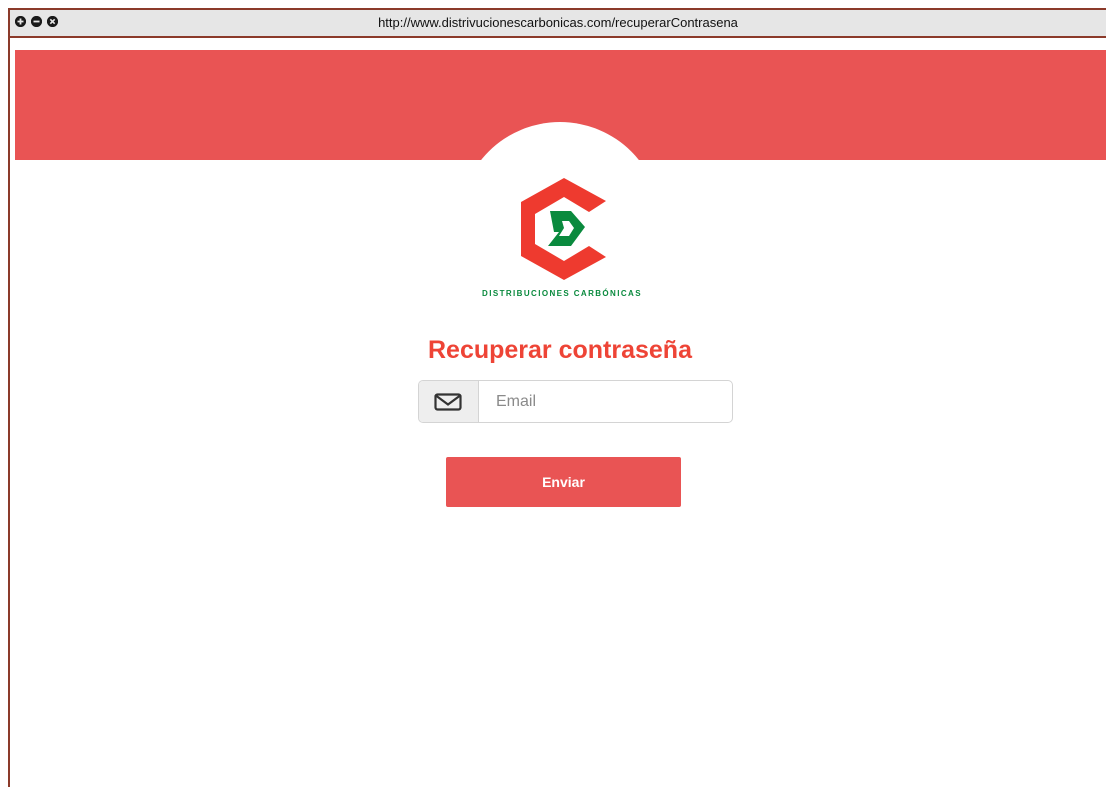 The width and height of the screenshot is (1106, 787). I want to click on page-title: Recuperar contraseña, so click(559, 350).